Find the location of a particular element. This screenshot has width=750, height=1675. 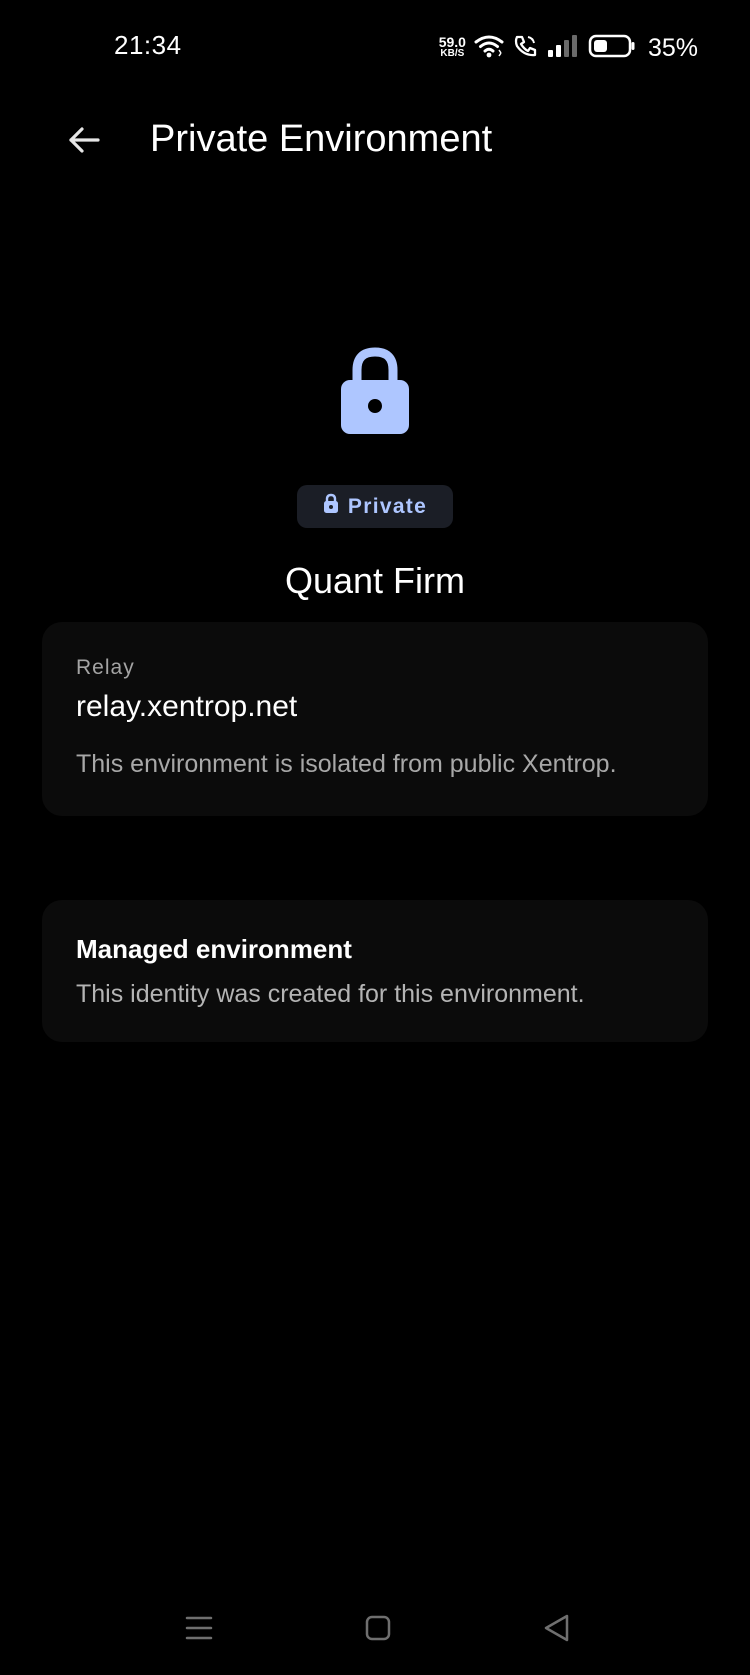

private-badge-label: Private is located at coordinates (387, 506).